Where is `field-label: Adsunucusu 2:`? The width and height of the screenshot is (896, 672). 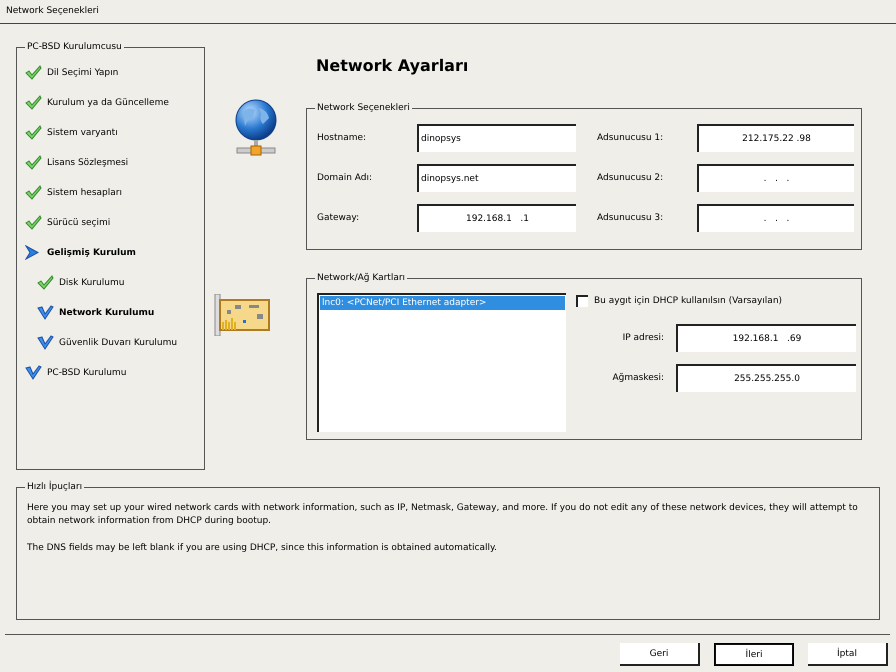 field-label: Adsunucusu 2: is located at coordinates (630, 178).